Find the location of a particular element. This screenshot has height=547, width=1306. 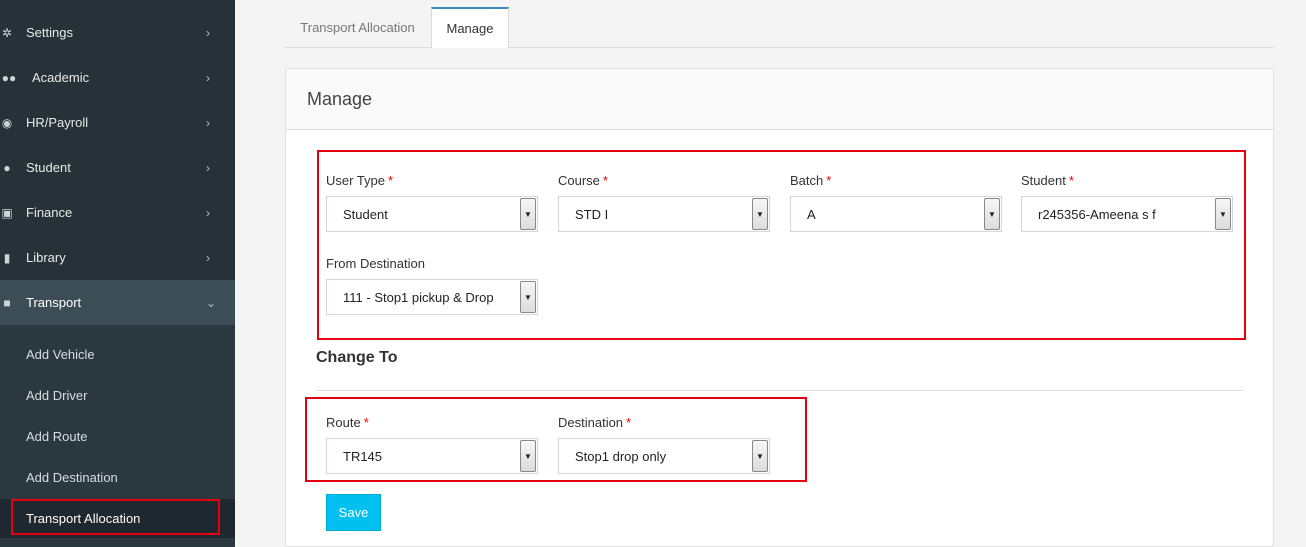

tab-bar: Transport Allocation Manage is located at coordinates (779, 27).